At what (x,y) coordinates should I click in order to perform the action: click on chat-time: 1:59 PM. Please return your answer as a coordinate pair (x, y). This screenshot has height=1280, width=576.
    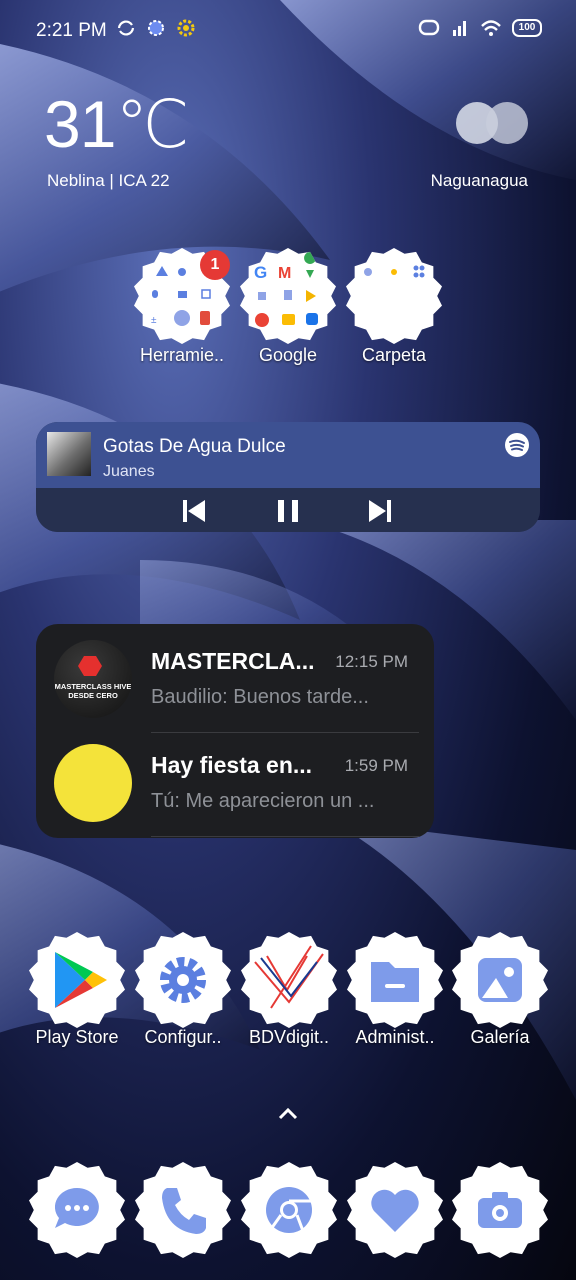
    Looking at the image, I should click on (376, 765).